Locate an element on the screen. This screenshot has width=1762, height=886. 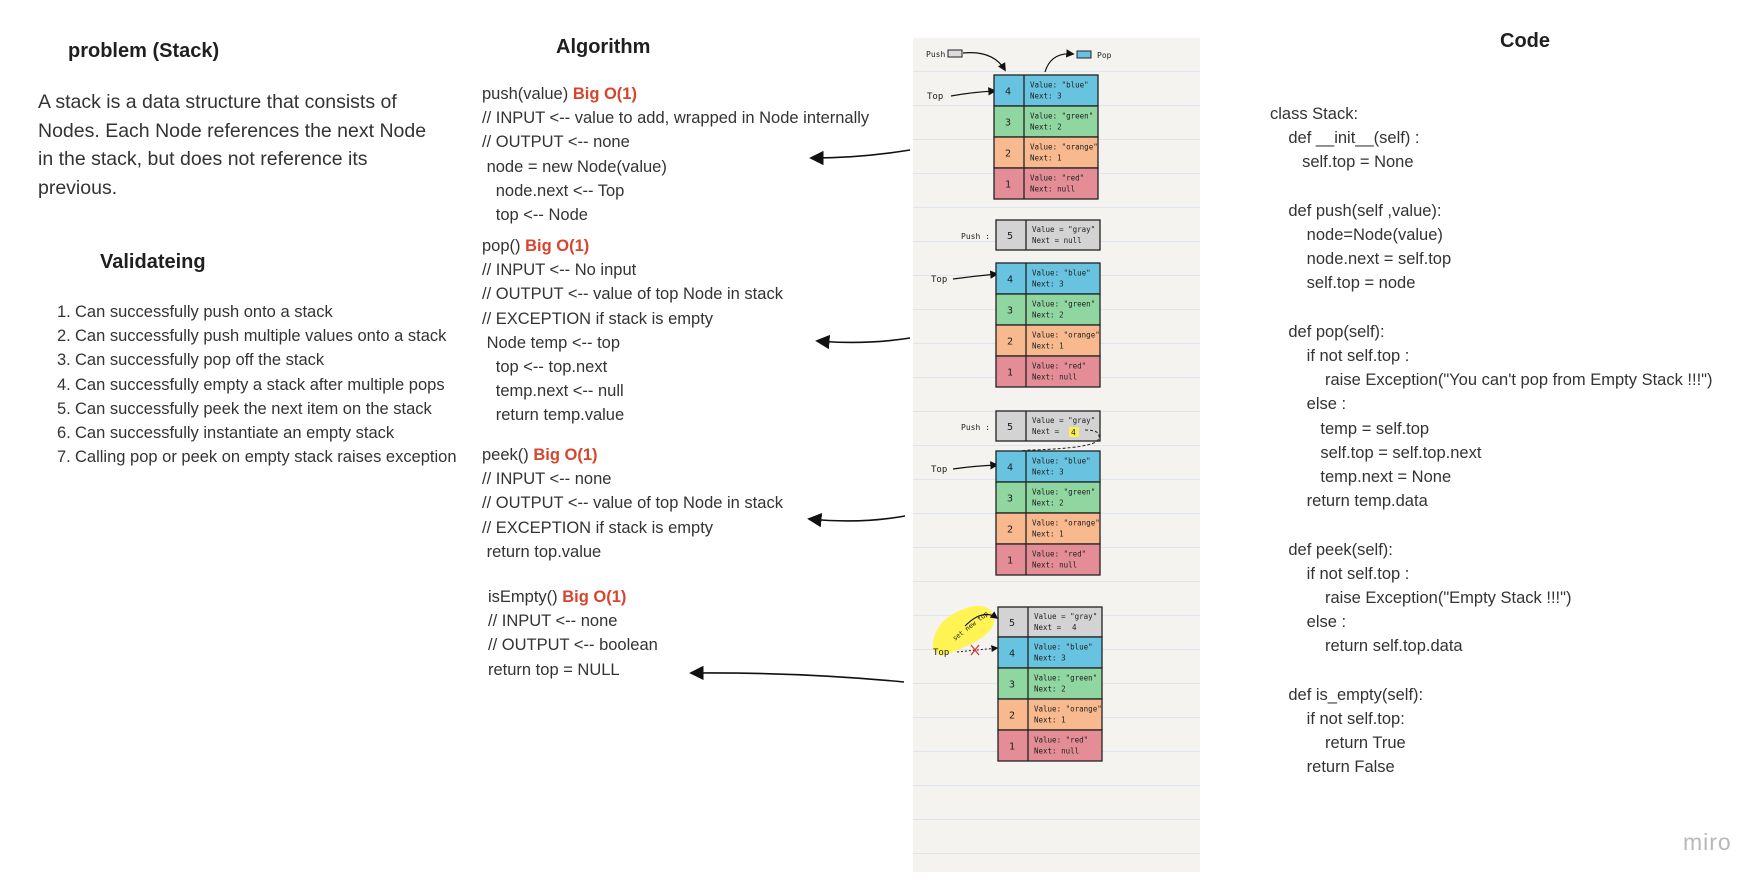
stack-node: 3 Value: "green" Next: 2 is located at coordinates (1046, 121).